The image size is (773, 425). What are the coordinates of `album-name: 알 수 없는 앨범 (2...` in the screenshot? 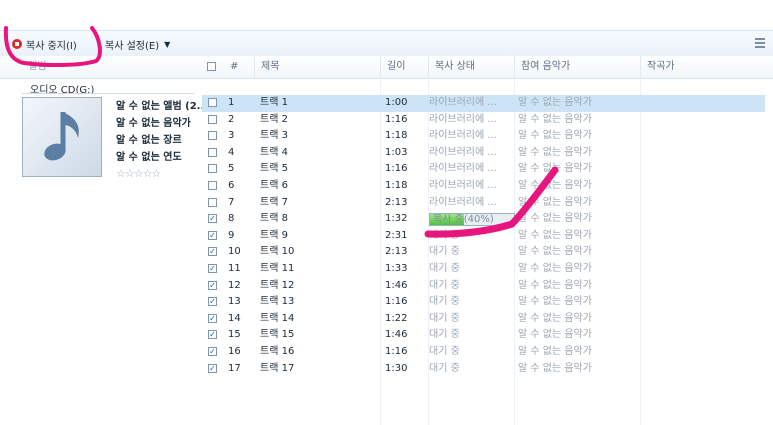 It's located at (162, 104).